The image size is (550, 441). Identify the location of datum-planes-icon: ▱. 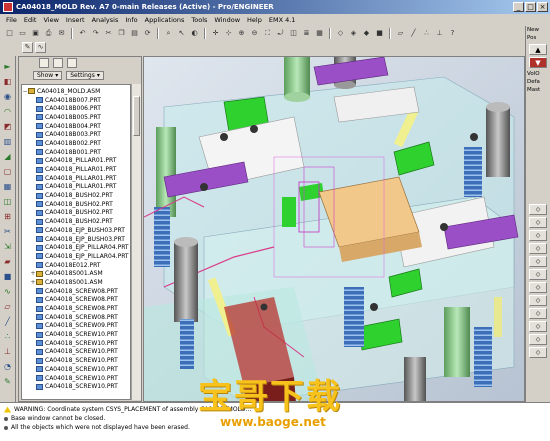
(400, 33).